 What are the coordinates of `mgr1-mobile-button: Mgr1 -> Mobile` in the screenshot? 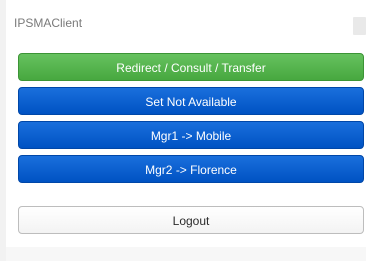 It's located at (191, 135).